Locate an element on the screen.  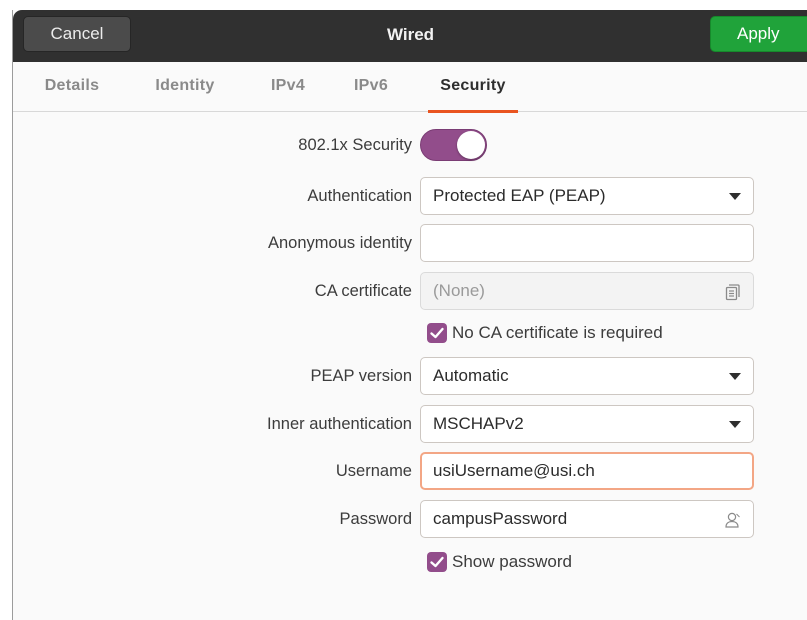
inner-auth-dropdown: MSCHAPv2 is located at coordinates (587, 424).